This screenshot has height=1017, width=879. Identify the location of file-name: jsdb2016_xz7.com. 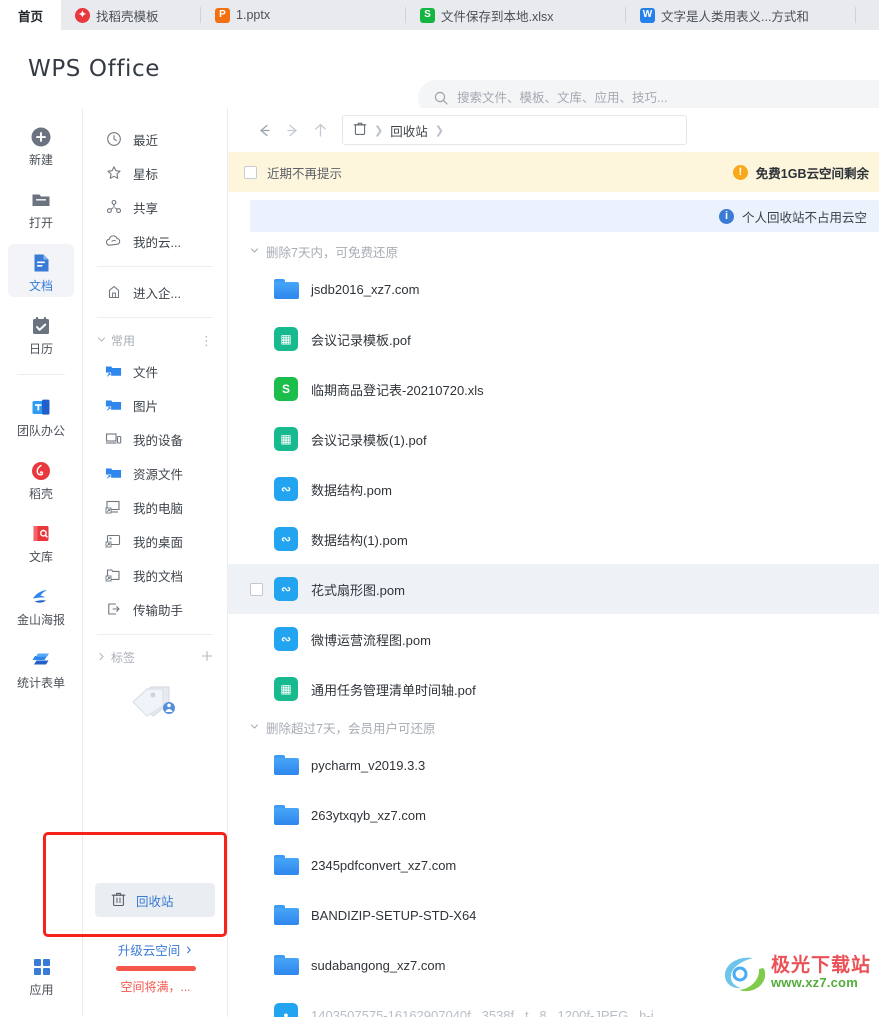
(365, 289).